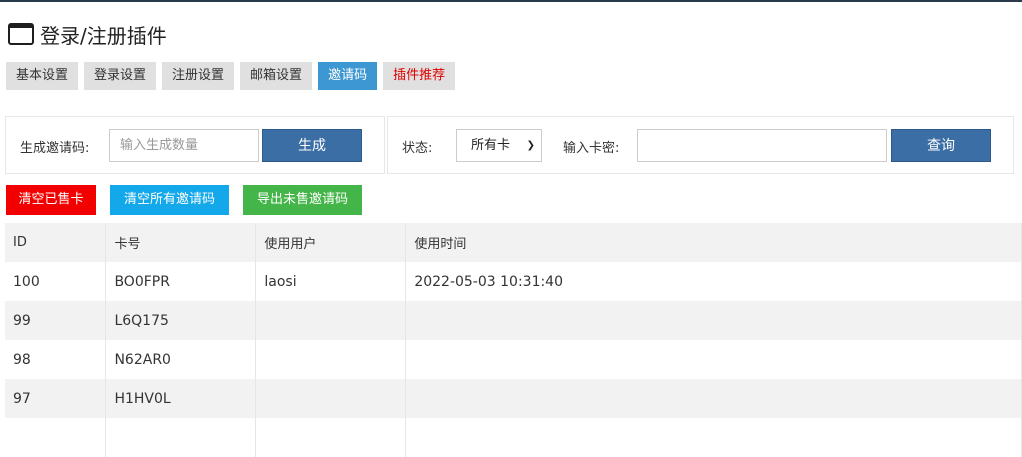 The height and width of the screenshot is (457, 1022). I want to click on chevron-down-icon: ❯, so click(530, 145).